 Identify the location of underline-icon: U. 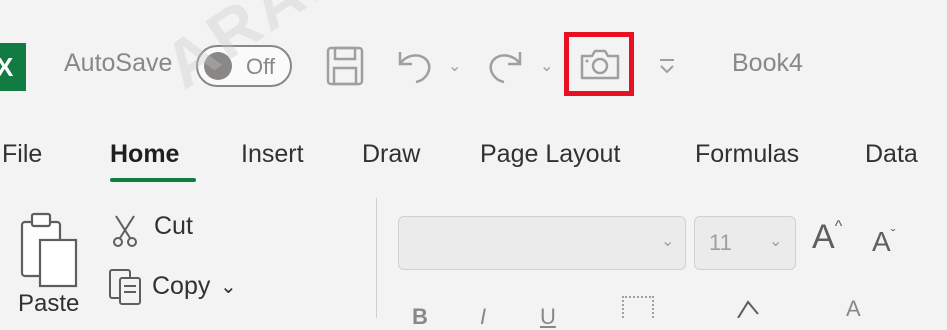
(548, 317).